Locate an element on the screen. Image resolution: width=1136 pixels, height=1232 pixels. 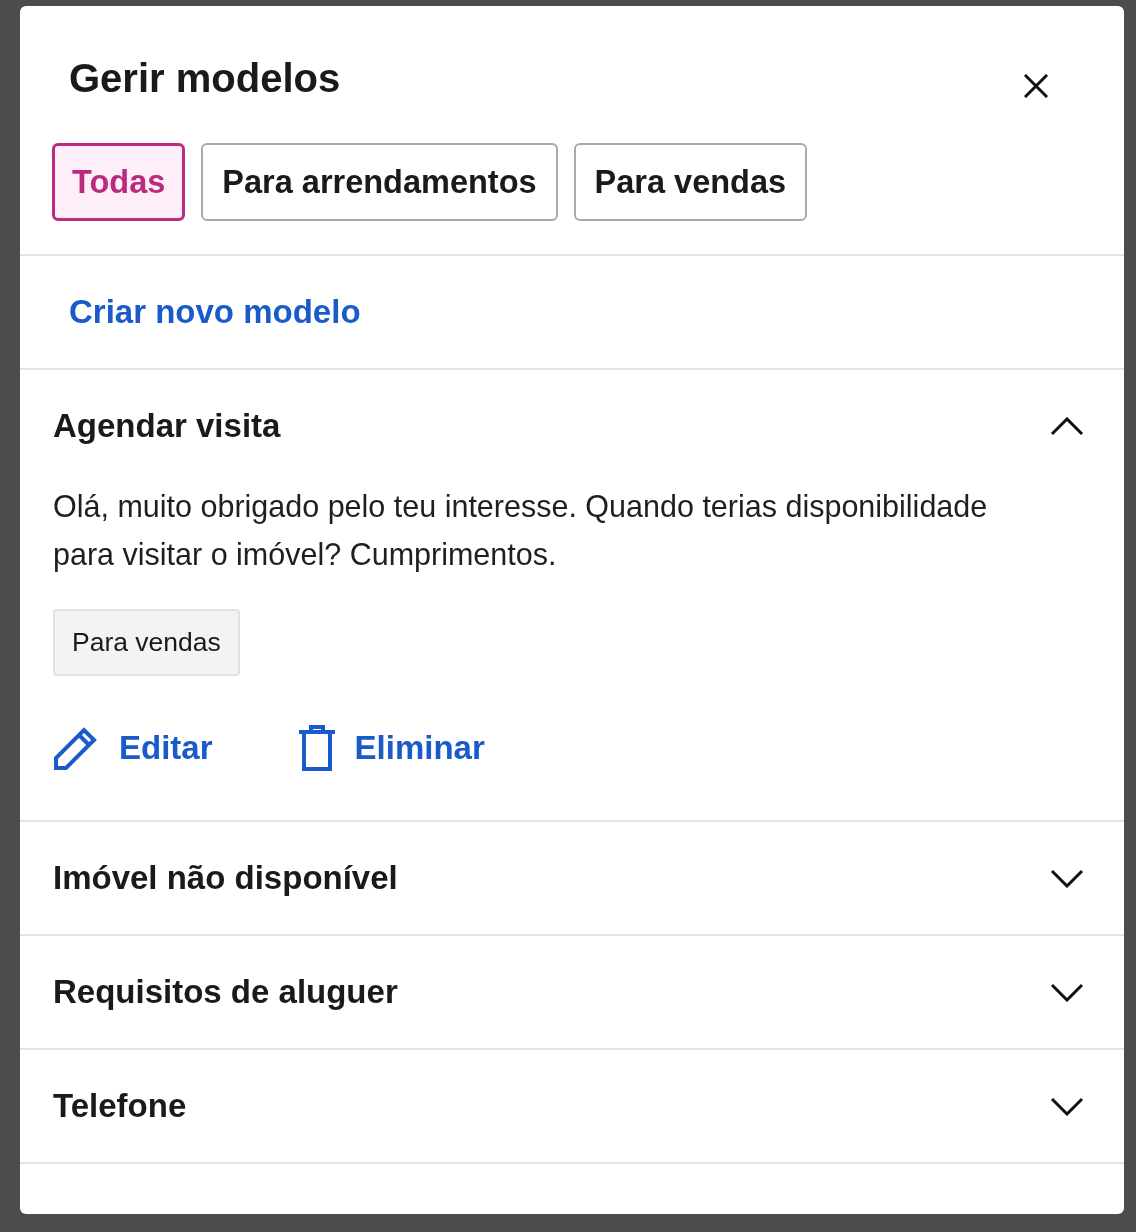
trash-icon is located at coordinates (316, 748).